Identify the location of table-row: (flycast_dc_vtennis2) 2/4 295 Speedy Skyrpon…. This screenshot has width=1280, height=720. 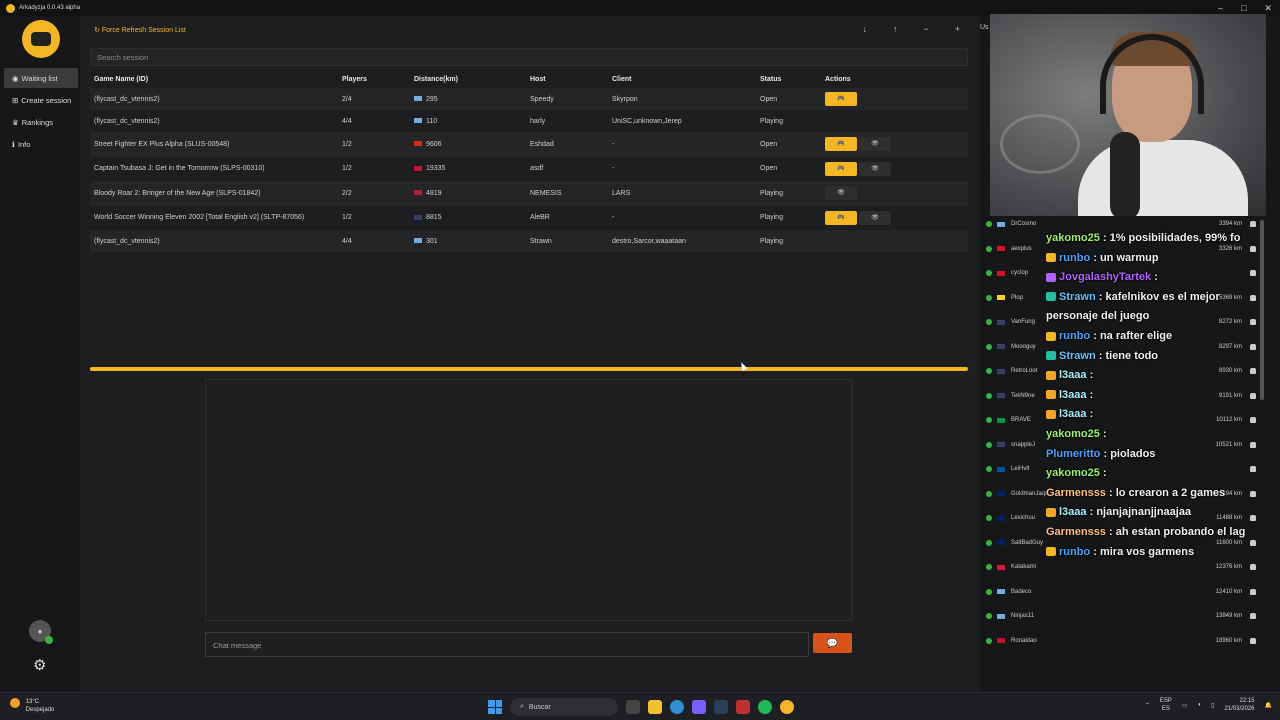
(529, 99).